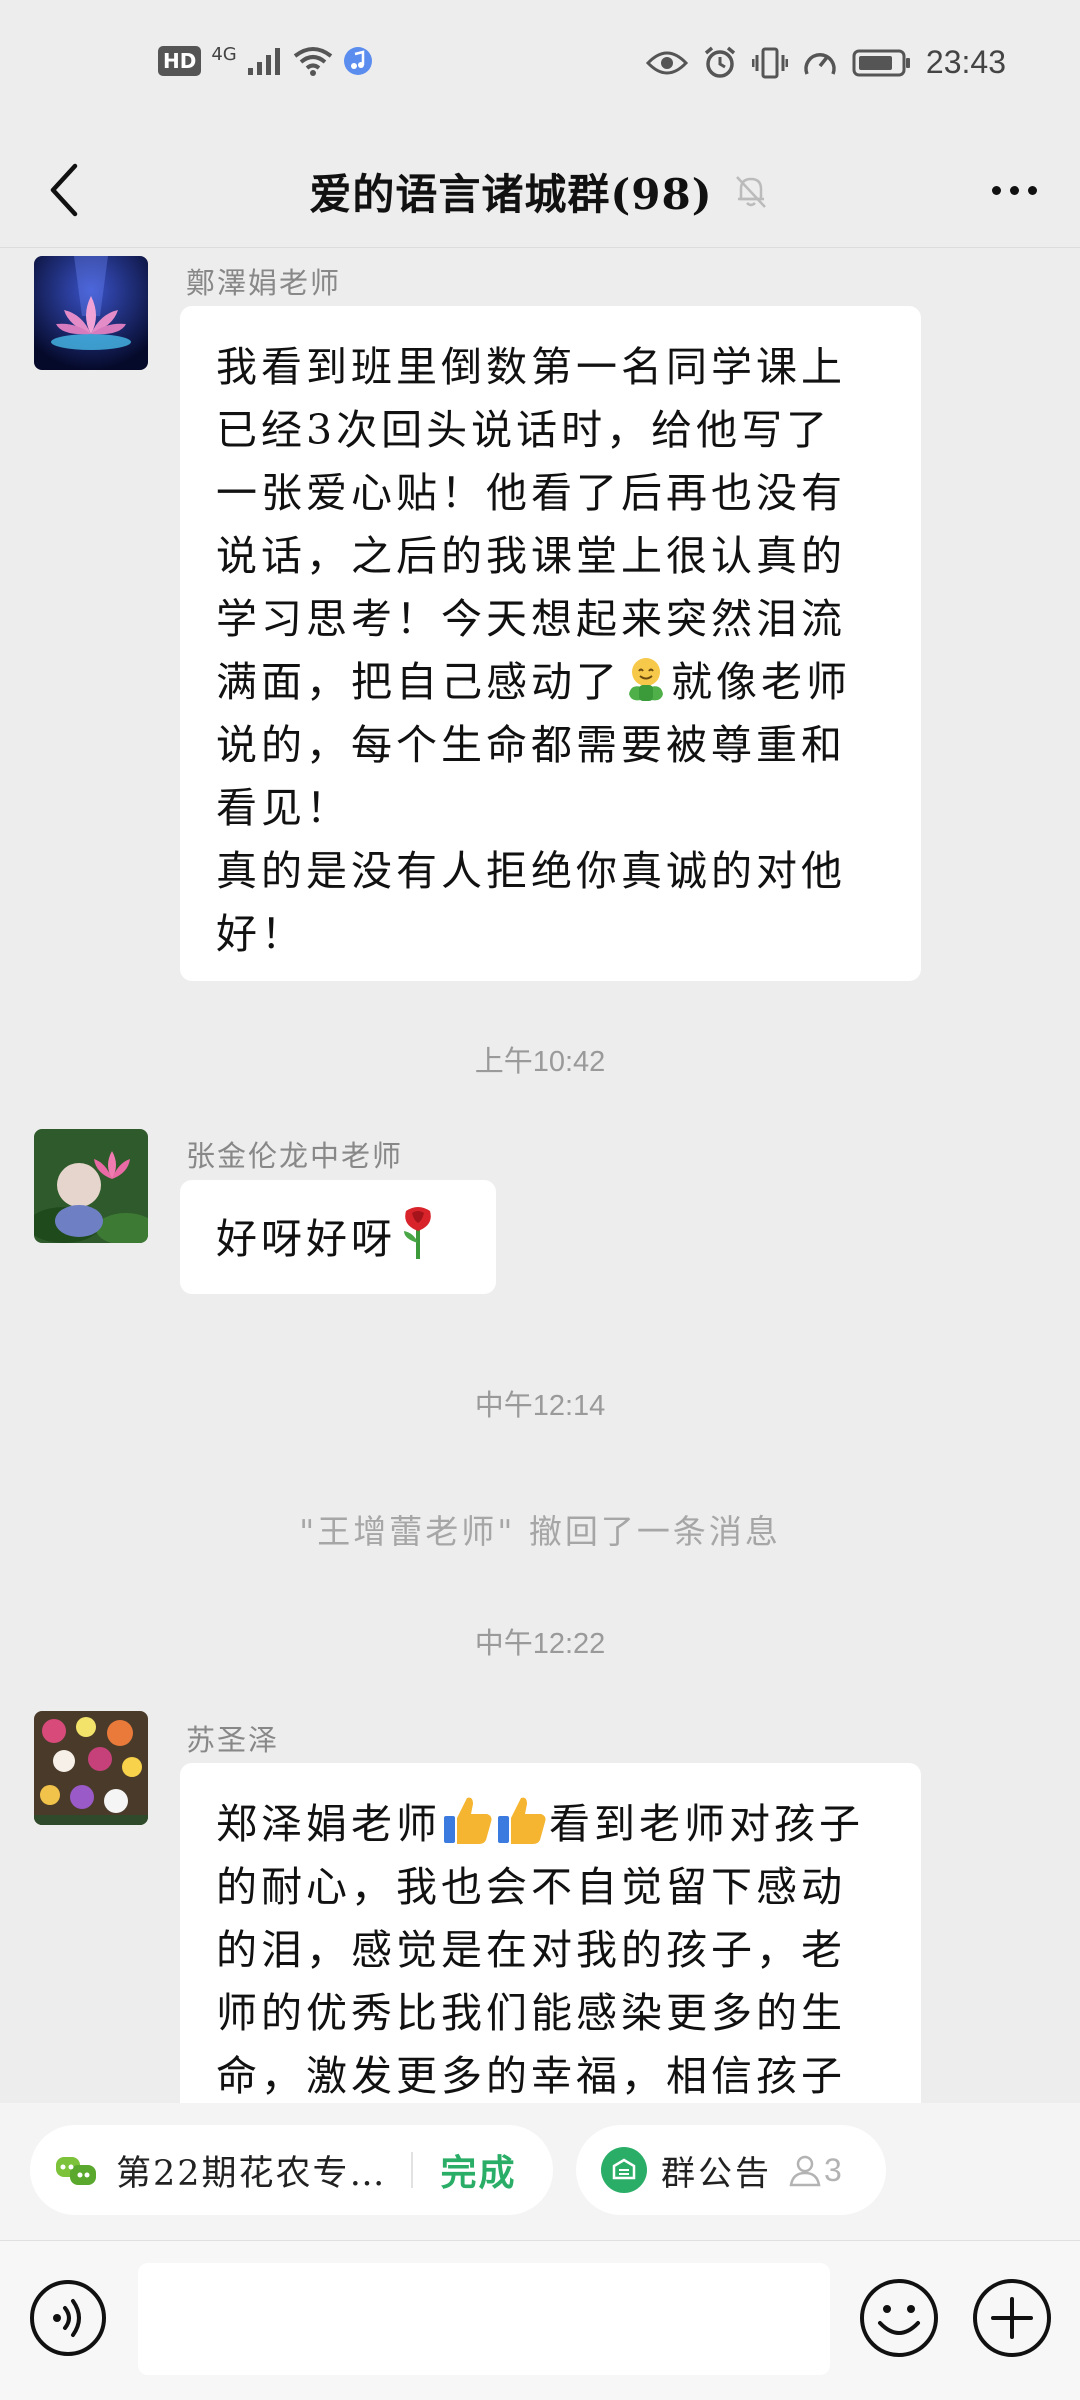 The height and width of the screenshot is (2400, 1080). Describe the element at coordinates (283, 808) in the screenshot. I see `message-line: 看见！` at that location.